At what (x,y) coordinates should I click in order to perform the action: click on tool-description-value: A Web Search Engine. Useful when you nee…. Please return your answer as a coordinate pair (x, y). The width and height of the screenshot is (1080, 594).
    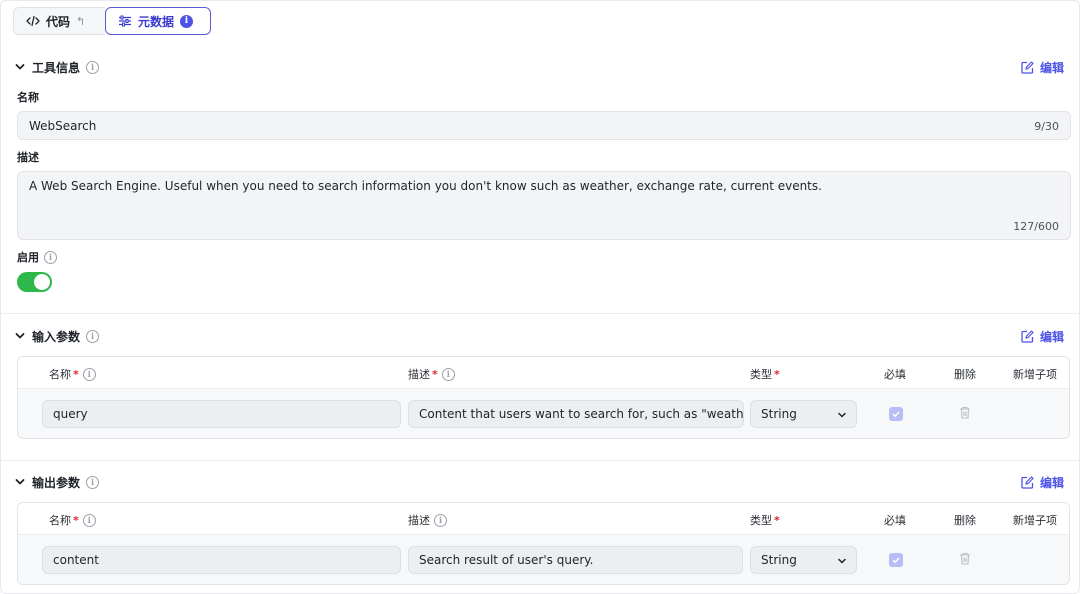
    Looking at the image, I should click on (425, 186).